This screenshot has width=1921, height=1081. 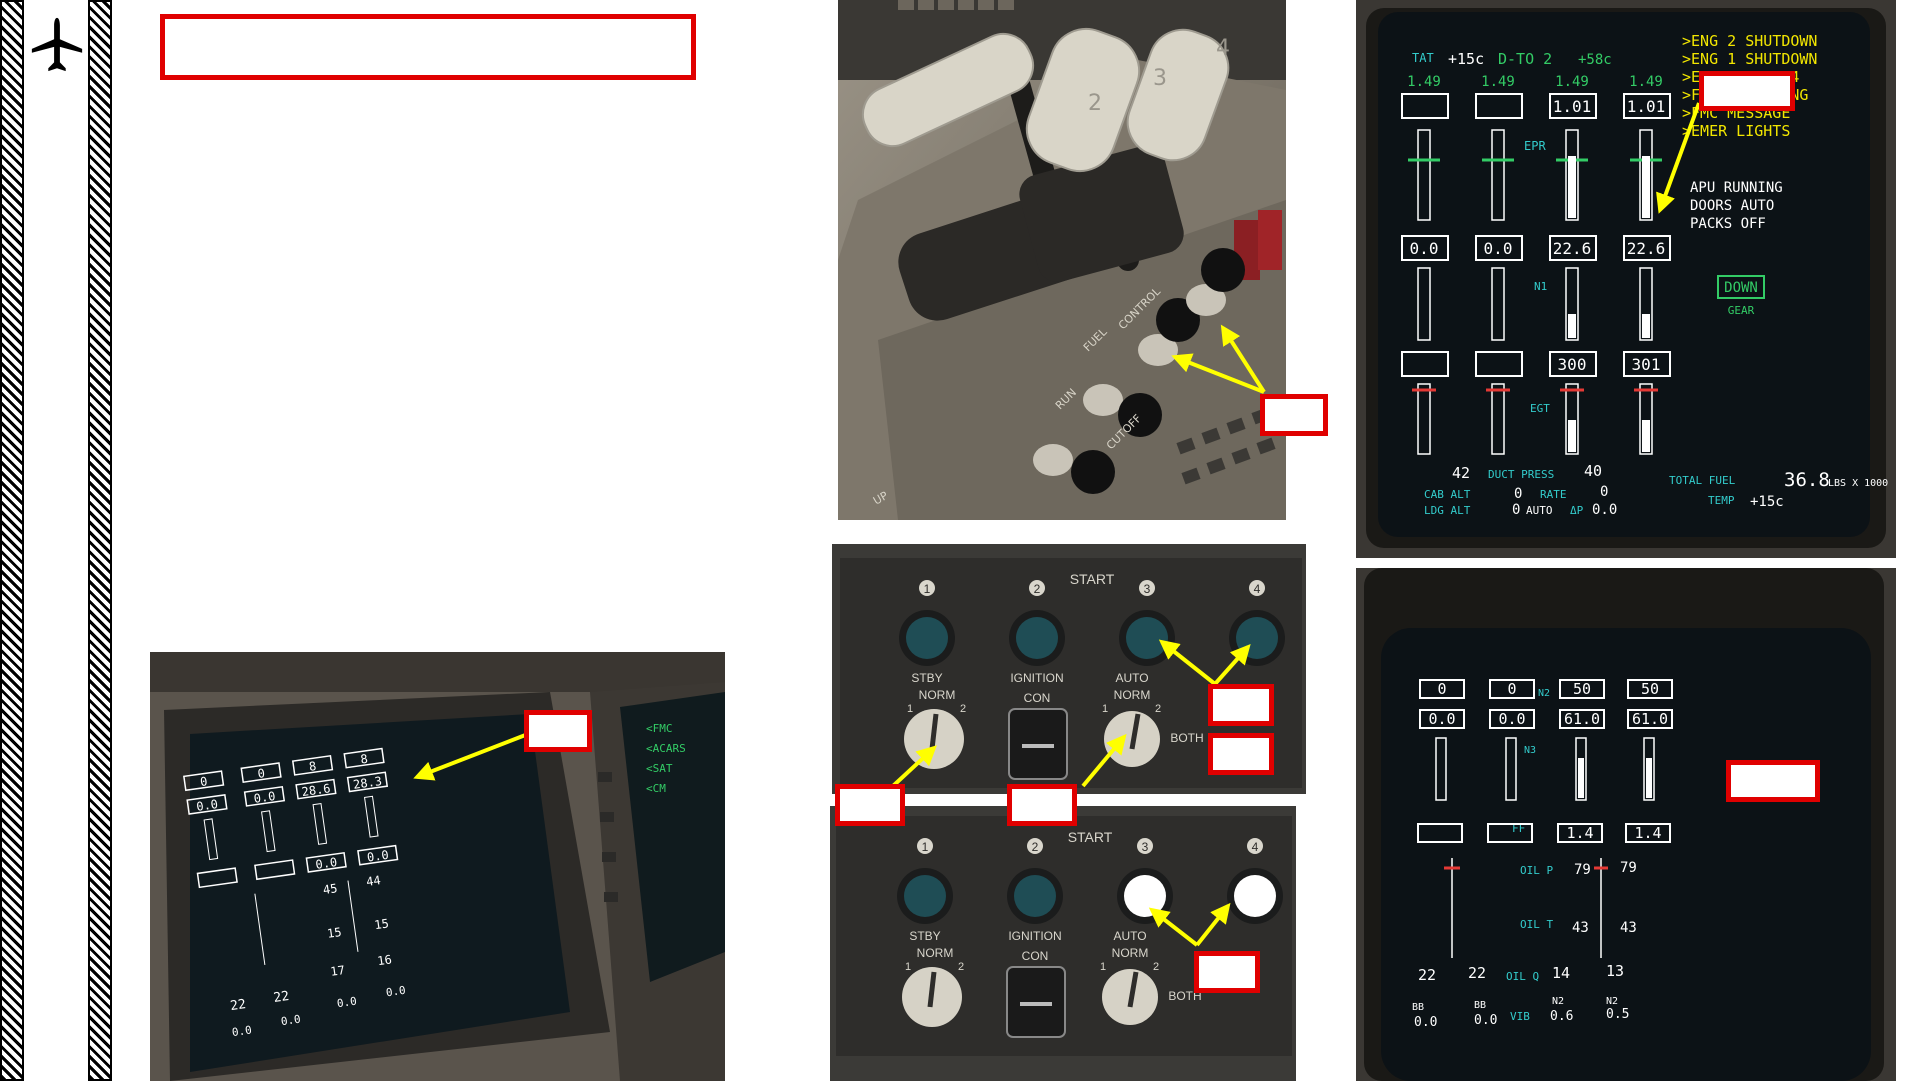 I want to click on vib-value: 0.5, so click(x=1617, y=1014).